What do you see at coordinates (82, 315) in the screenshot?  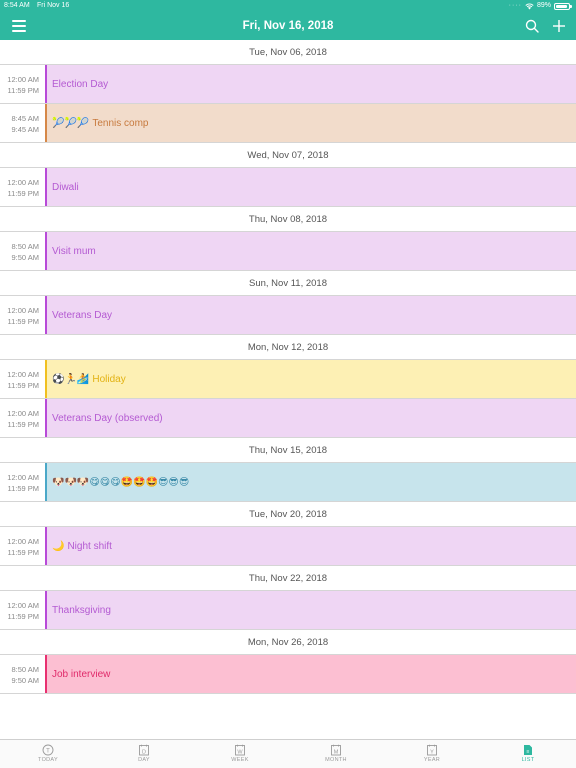 I see `event-title: Veterans Day` at bounding box center [82, 315].